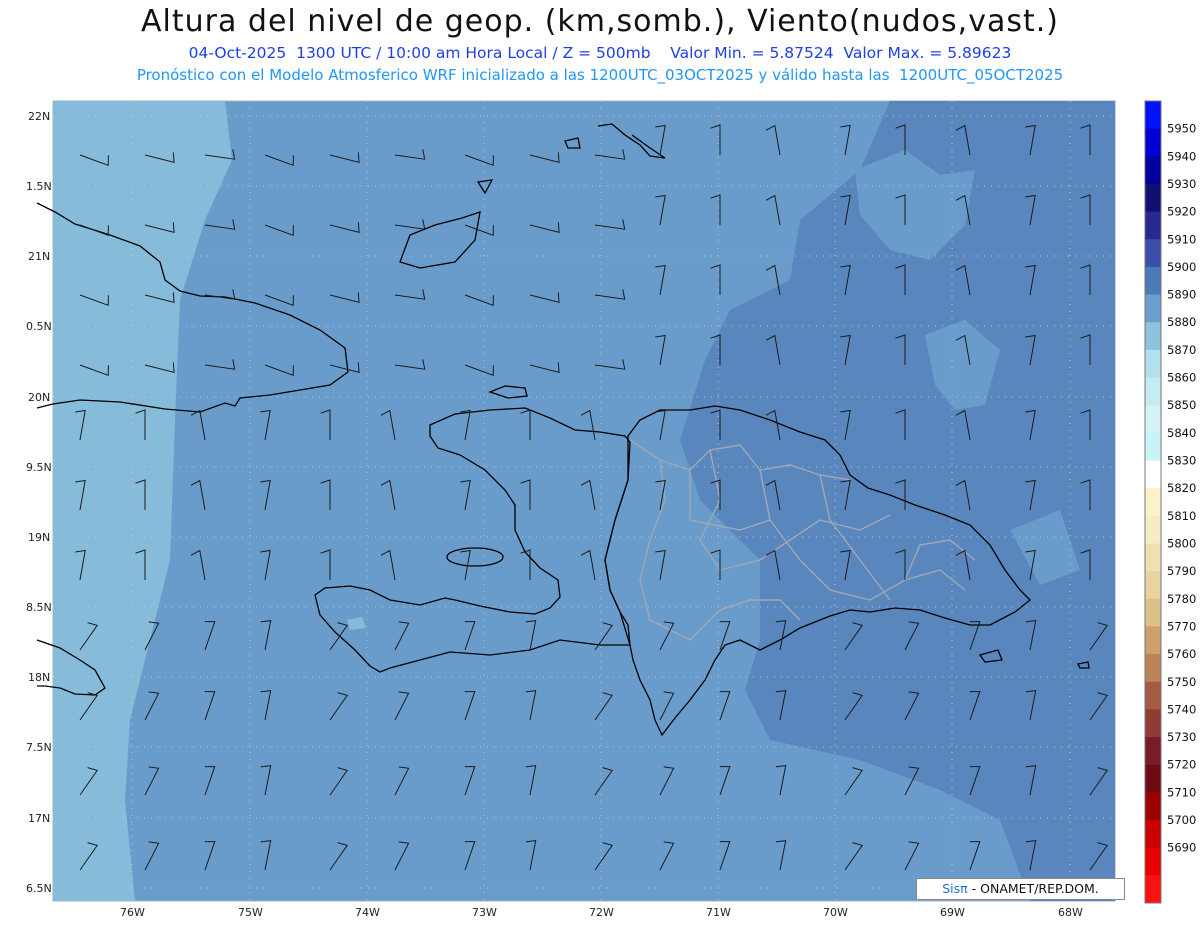  I want to click on colorbar-label: 5830, so click(1181, 461).